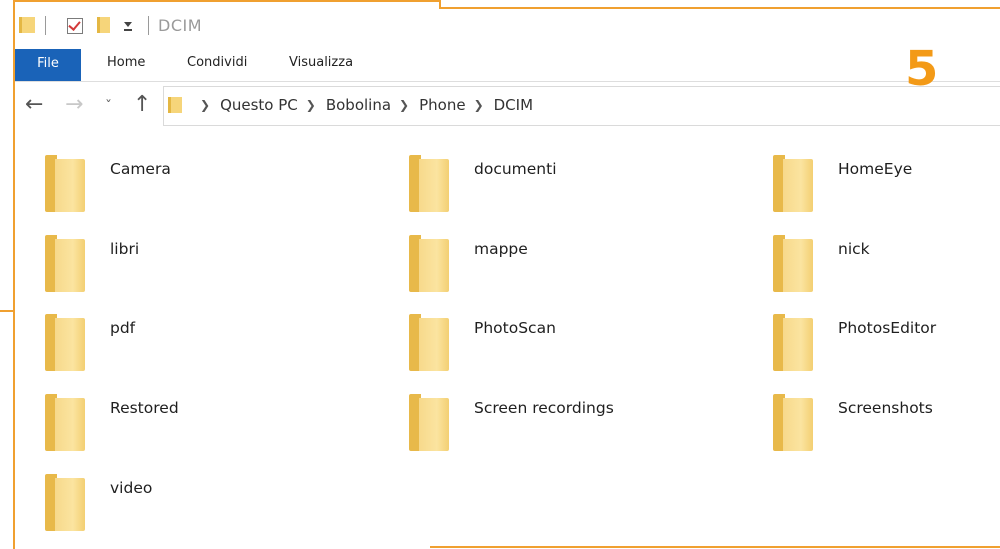  I want to click on folder-item: Screenshots, so click(871, 412).